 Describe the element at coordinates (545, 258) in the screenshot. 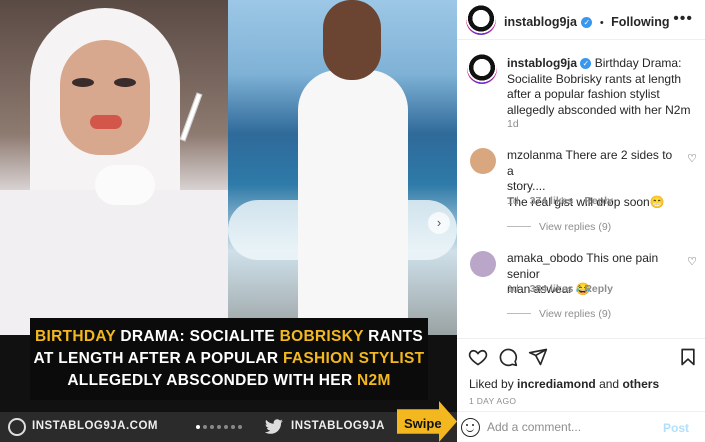

I see `comment-username: amaka_obodo` at that location.